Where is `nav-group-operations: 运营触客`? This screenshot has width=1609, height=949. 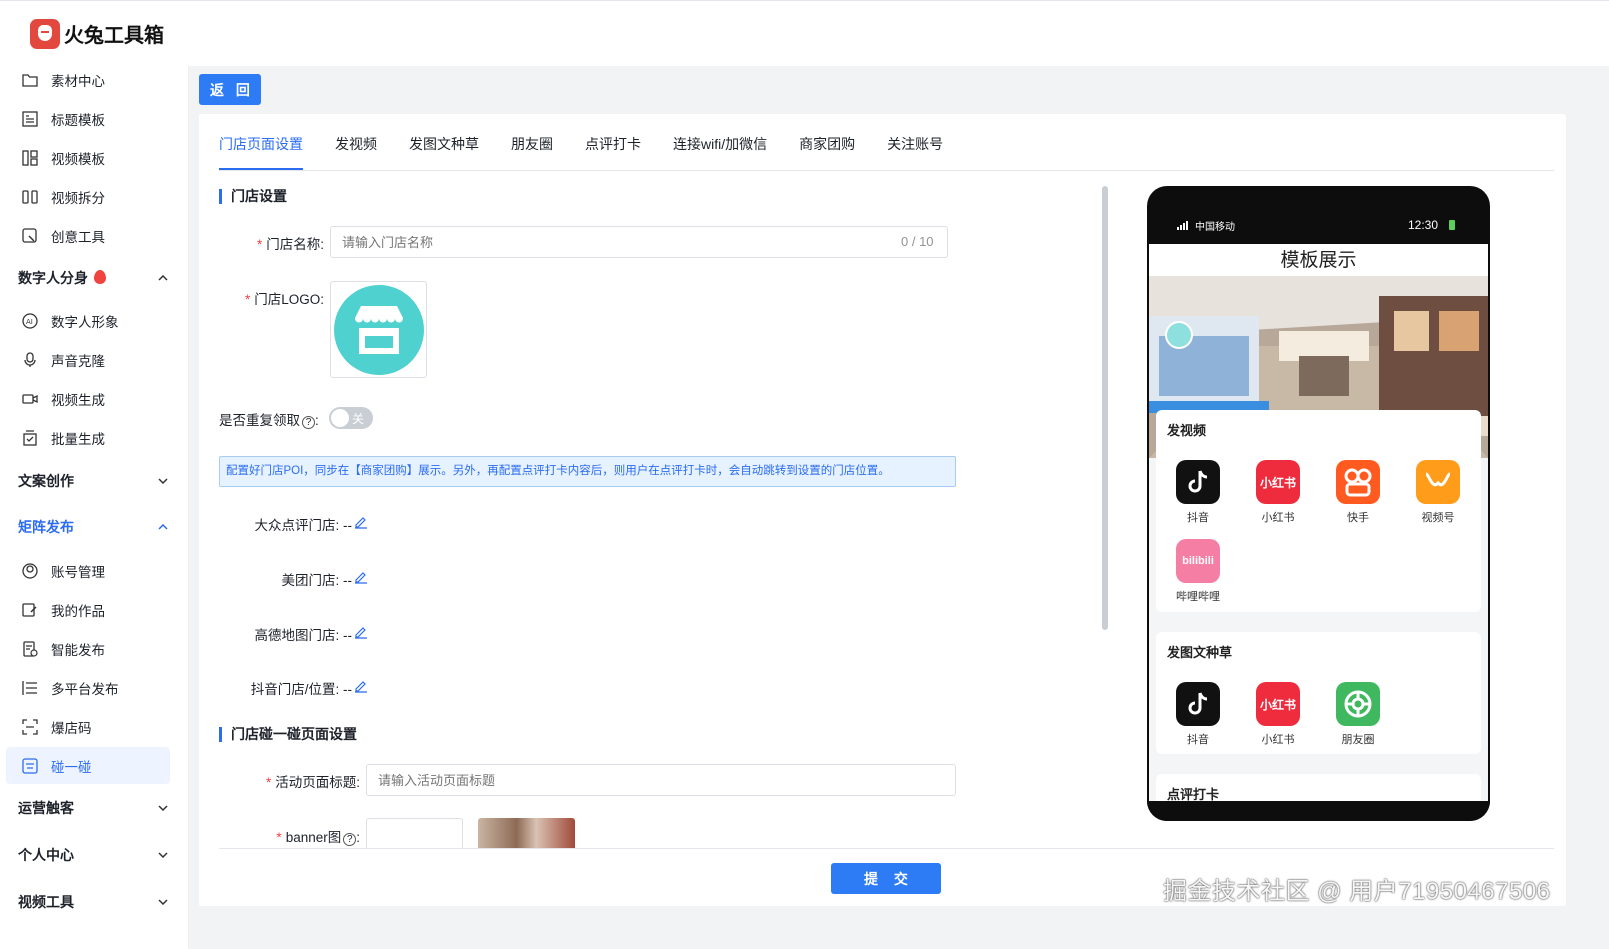
nav-group-operations: 运营触客 is located at coordinates (93, 808).